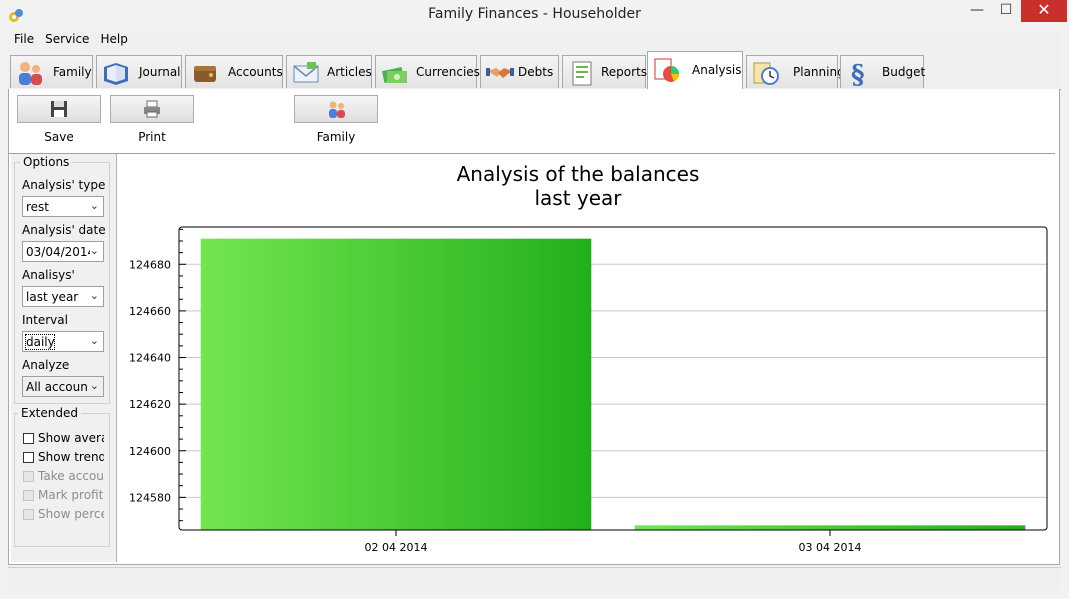 The image size is (1069, 599). I want to click on tab-label: Budget, so click(904, 72).